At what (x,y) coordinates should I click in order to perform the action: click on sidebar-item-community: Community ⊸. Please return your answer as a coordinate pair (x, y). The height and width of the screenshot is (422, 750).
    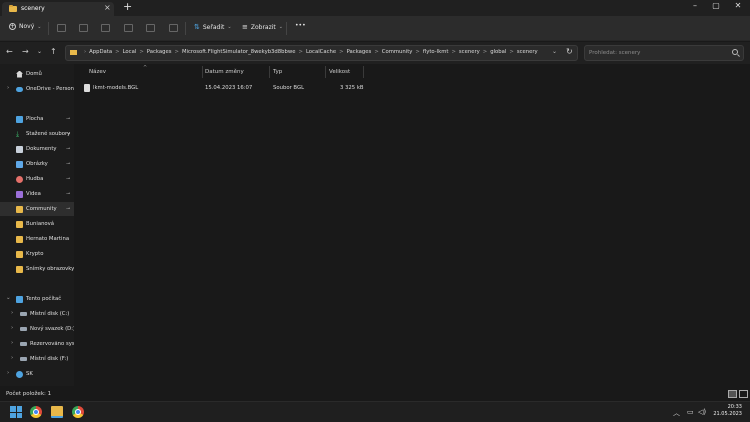
    Looking at the image, I should click on (37, 209).